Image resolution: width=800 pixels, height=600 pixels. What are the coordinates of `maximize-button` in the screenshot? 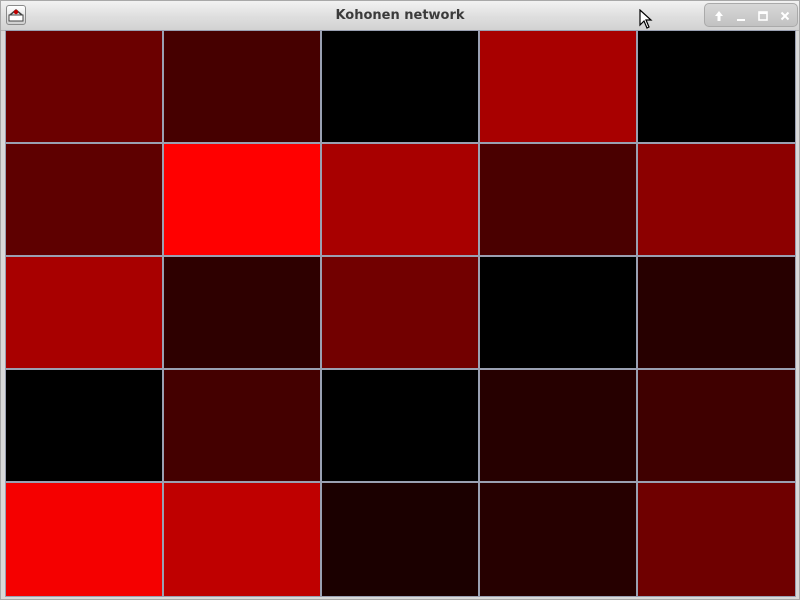 It's located at (763, 16).